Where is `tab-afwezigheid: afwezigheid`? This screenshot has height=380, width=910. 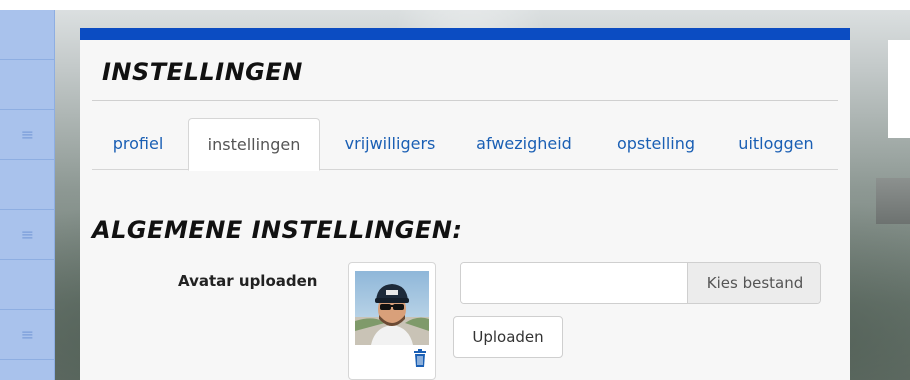
tab-afwezigheid: afwezigheid is located at coordinates (524, 144).